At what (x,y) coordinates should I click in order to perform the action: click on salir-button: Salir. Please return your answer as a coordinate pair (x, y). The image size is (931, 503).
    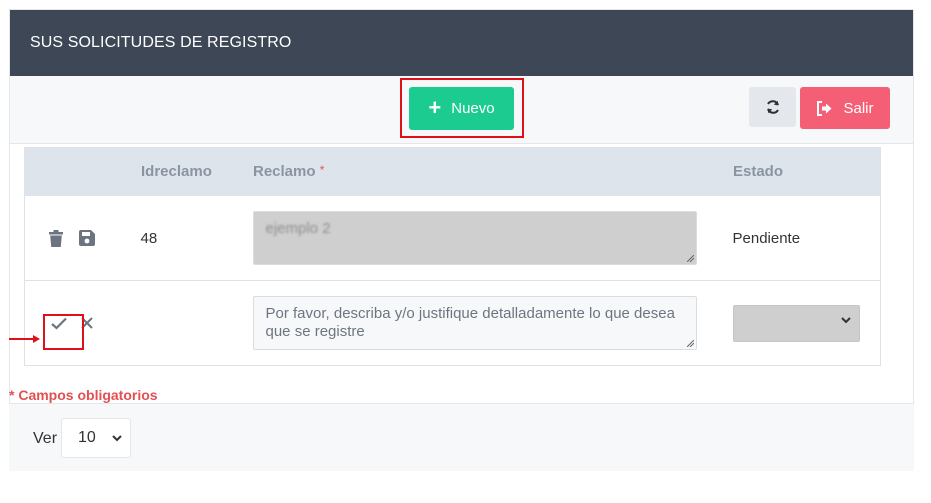
    Looking at the image, I should click on (845, 108).